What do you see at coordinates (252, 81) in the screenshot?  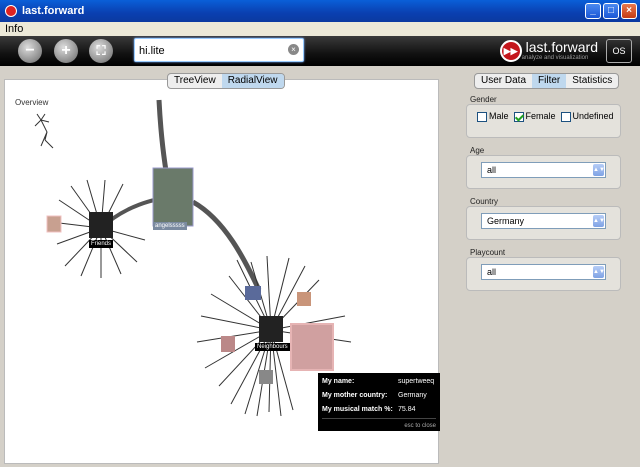 I see `tab-radialview: RadialView` at bounding box center [252, 81].